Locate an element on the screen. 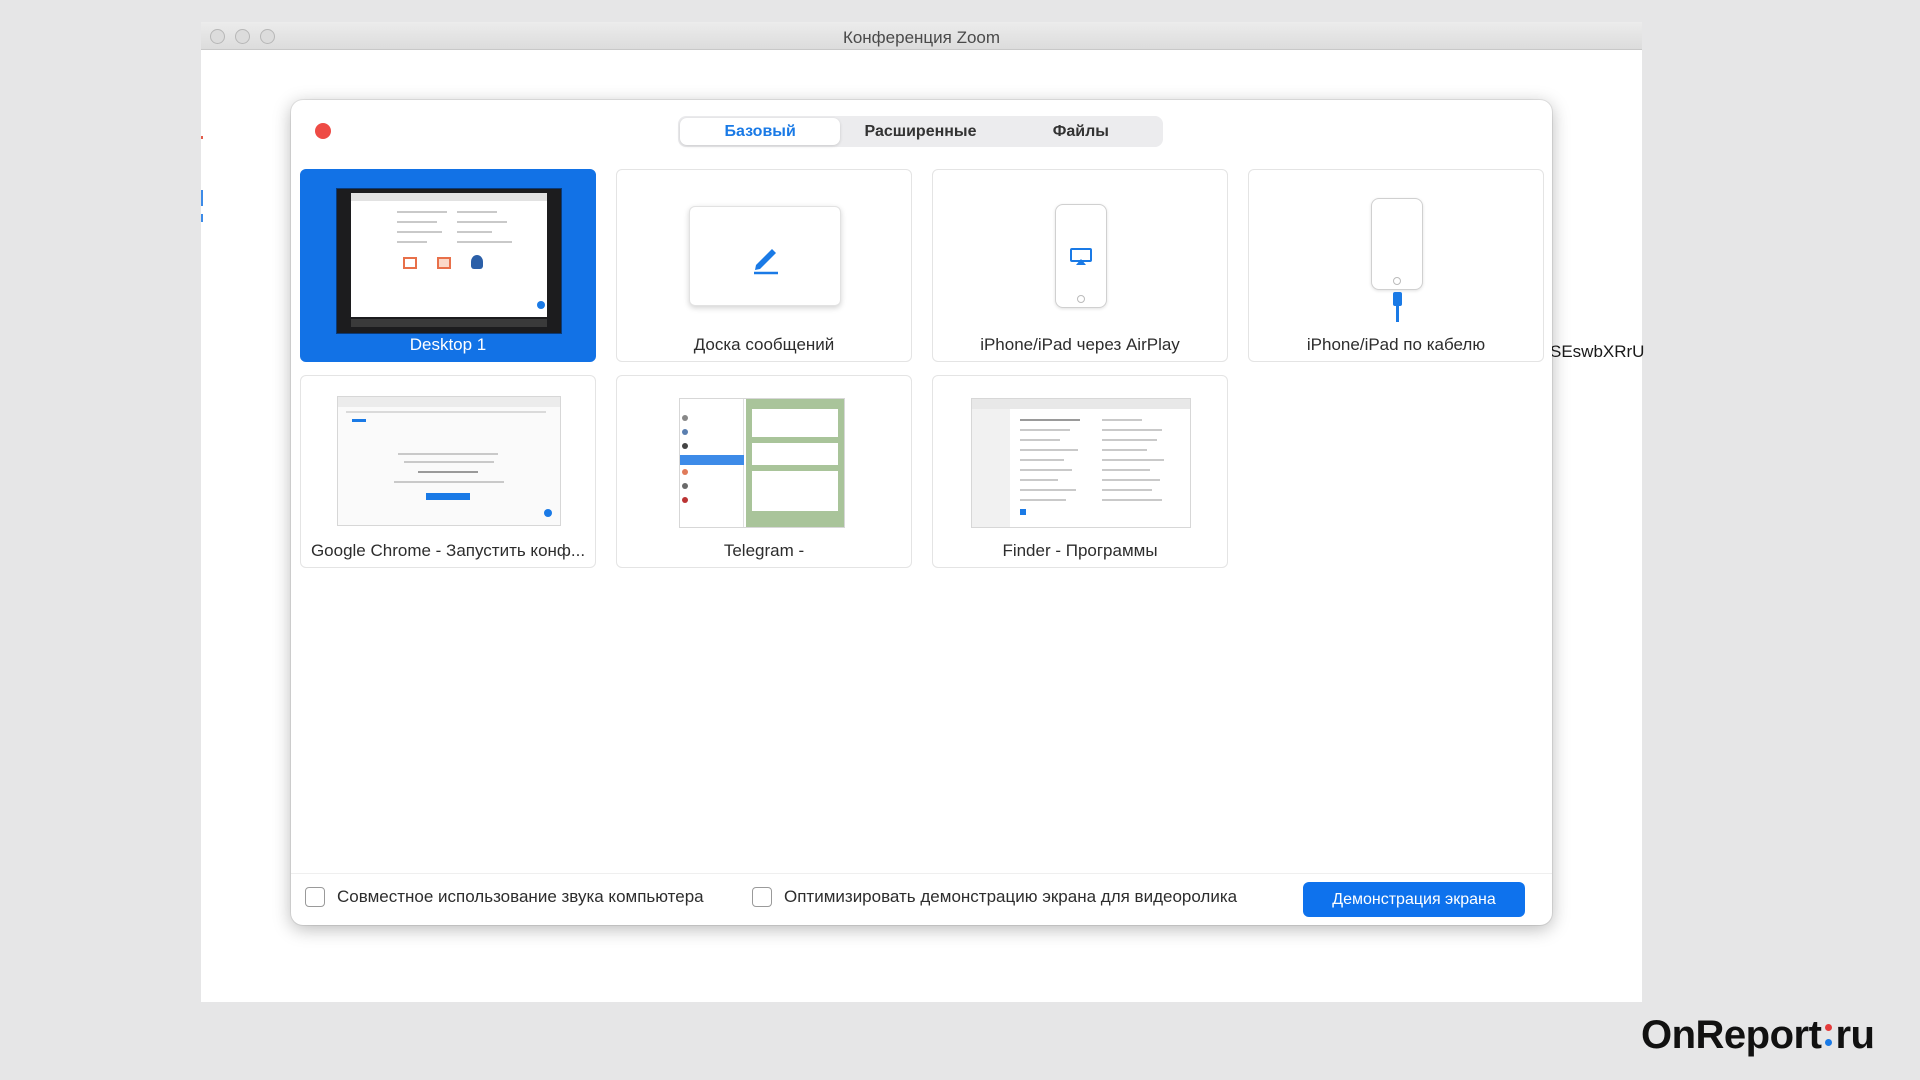 The height and width of the screenshot is (1080, 1920). window-title: Конференция Zoom is located at coordinates (921, 37).